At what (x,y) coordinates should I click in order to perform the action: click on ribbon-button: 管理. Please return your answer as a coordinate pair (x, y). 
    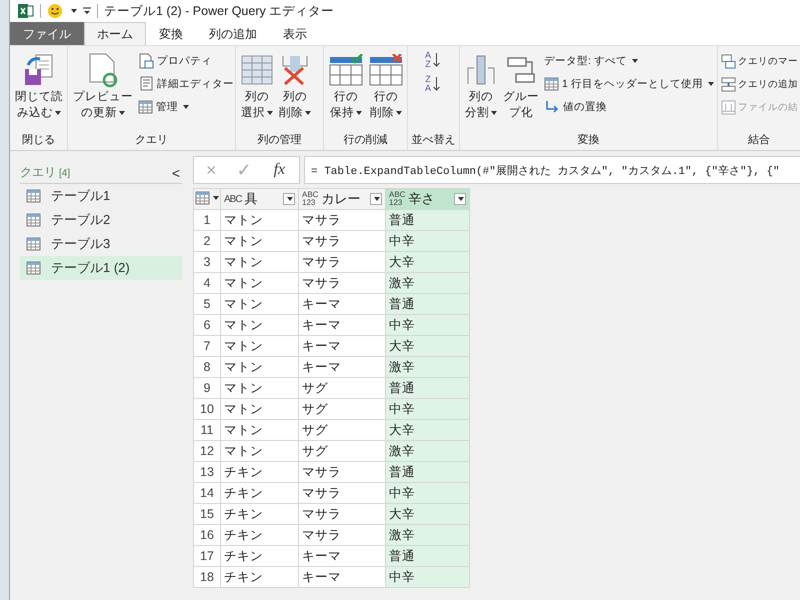
    Looking at the image, I should click on (186, 107).